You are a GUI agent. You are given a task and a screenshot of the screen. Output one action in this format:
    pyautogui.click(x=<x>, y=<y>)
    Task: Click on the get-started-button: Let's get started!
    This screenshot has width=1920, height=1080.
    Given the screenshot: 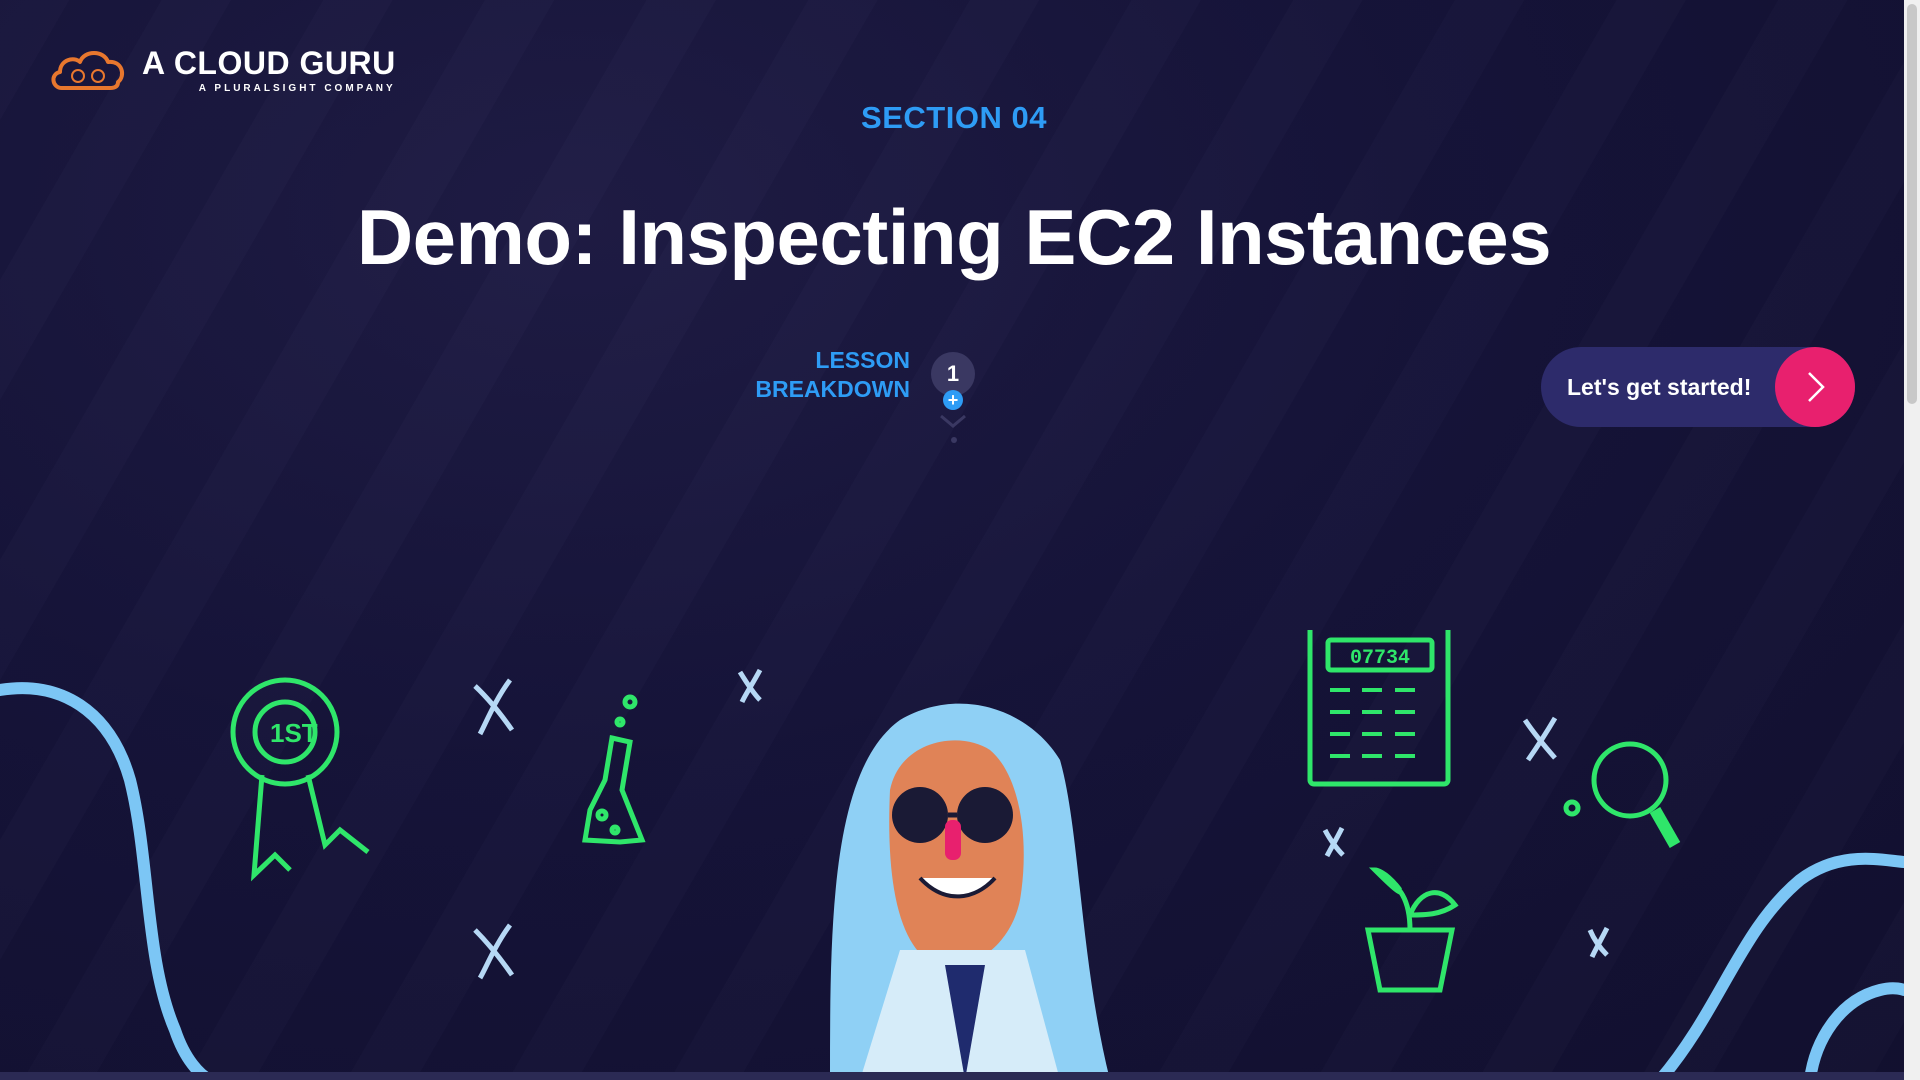 What is the action you would take?
    pyautogui.click(x=1698, y=387)
    